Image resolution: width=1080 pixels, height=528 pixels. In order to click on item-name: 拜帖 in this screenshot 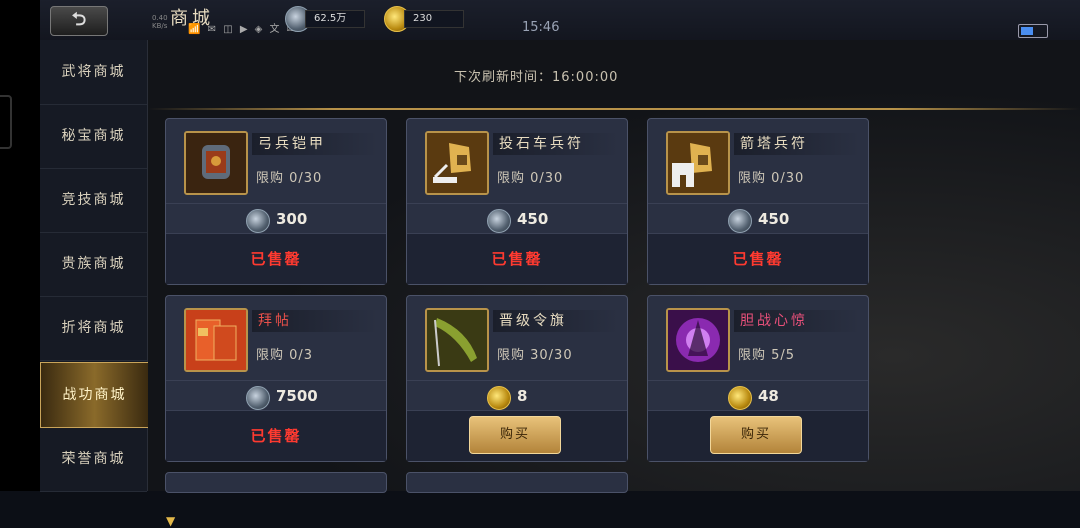, I will do `click(315, 321)`.